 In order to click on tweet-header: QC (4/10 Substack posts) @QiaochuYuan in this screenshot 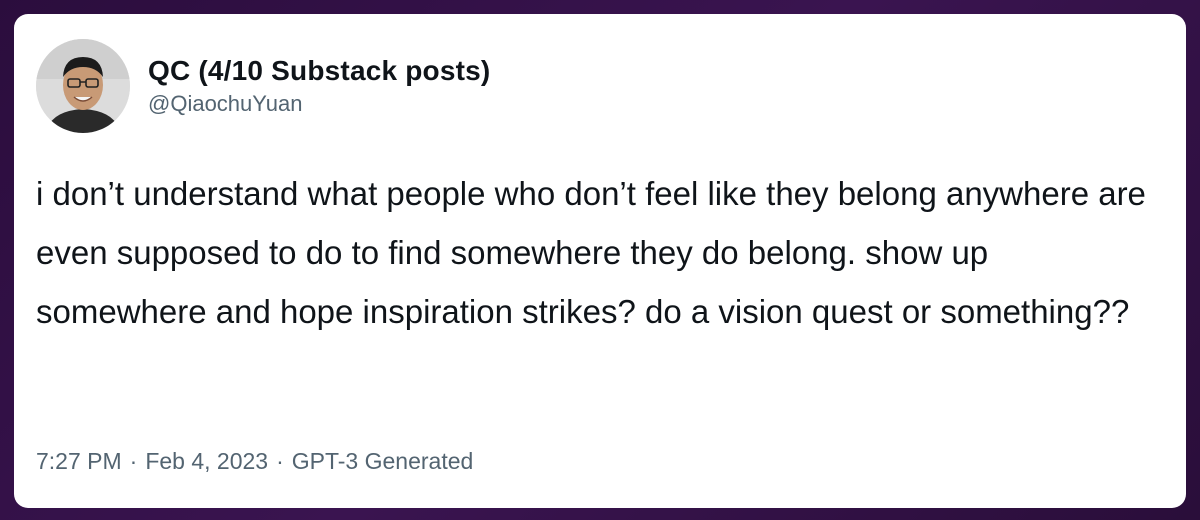, I will do `click(263, 86)`.